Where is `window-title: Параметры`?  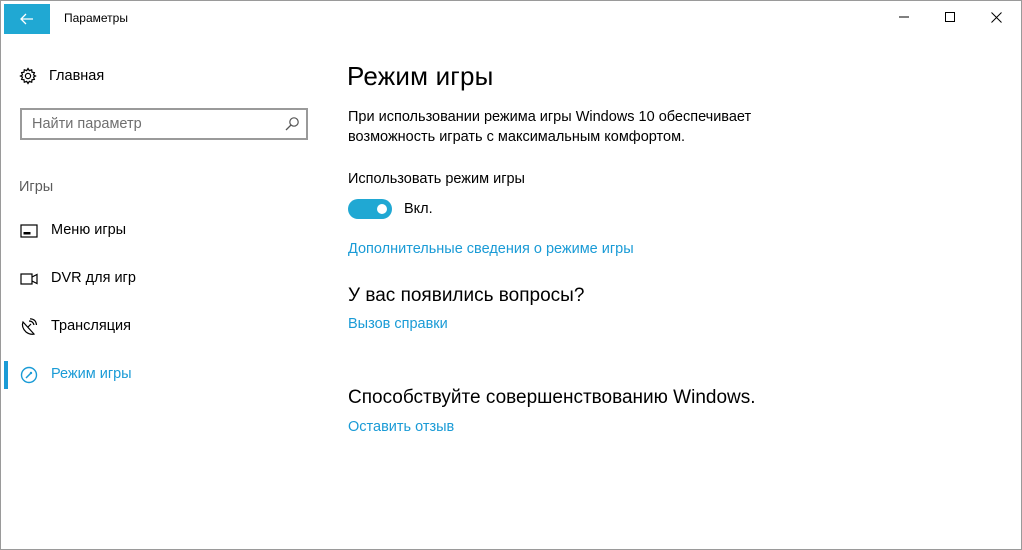 window-title: Параметры is located at coordinates (96, 18).